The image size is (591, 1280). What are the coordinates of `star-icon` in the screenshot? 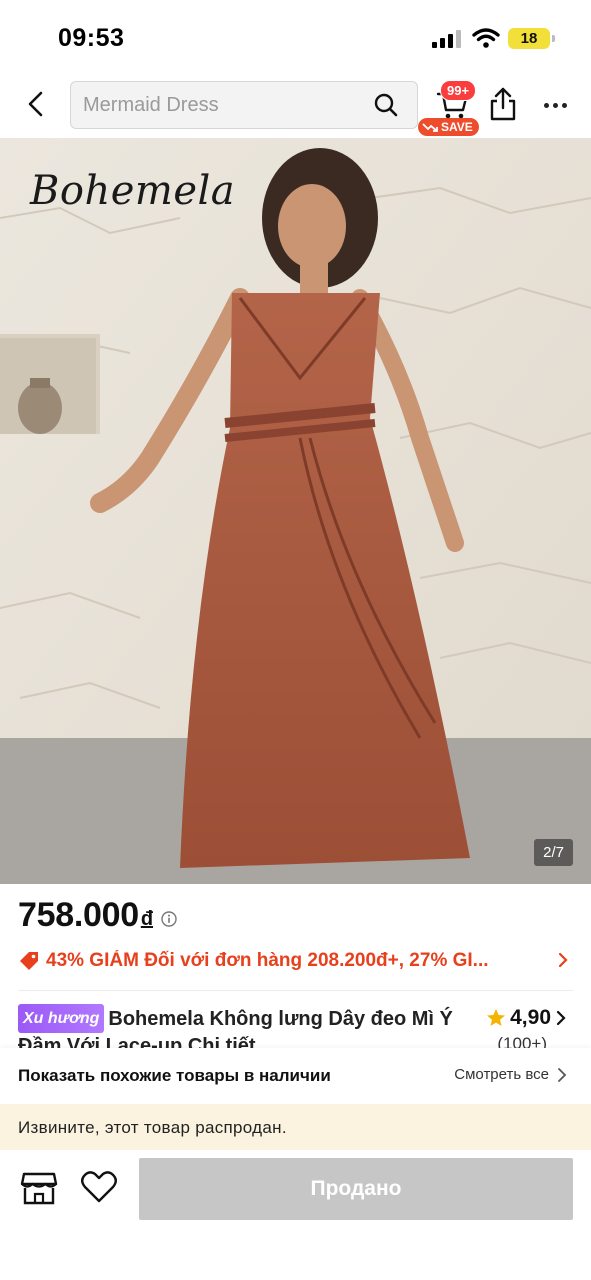 It's located at (496, 1017).